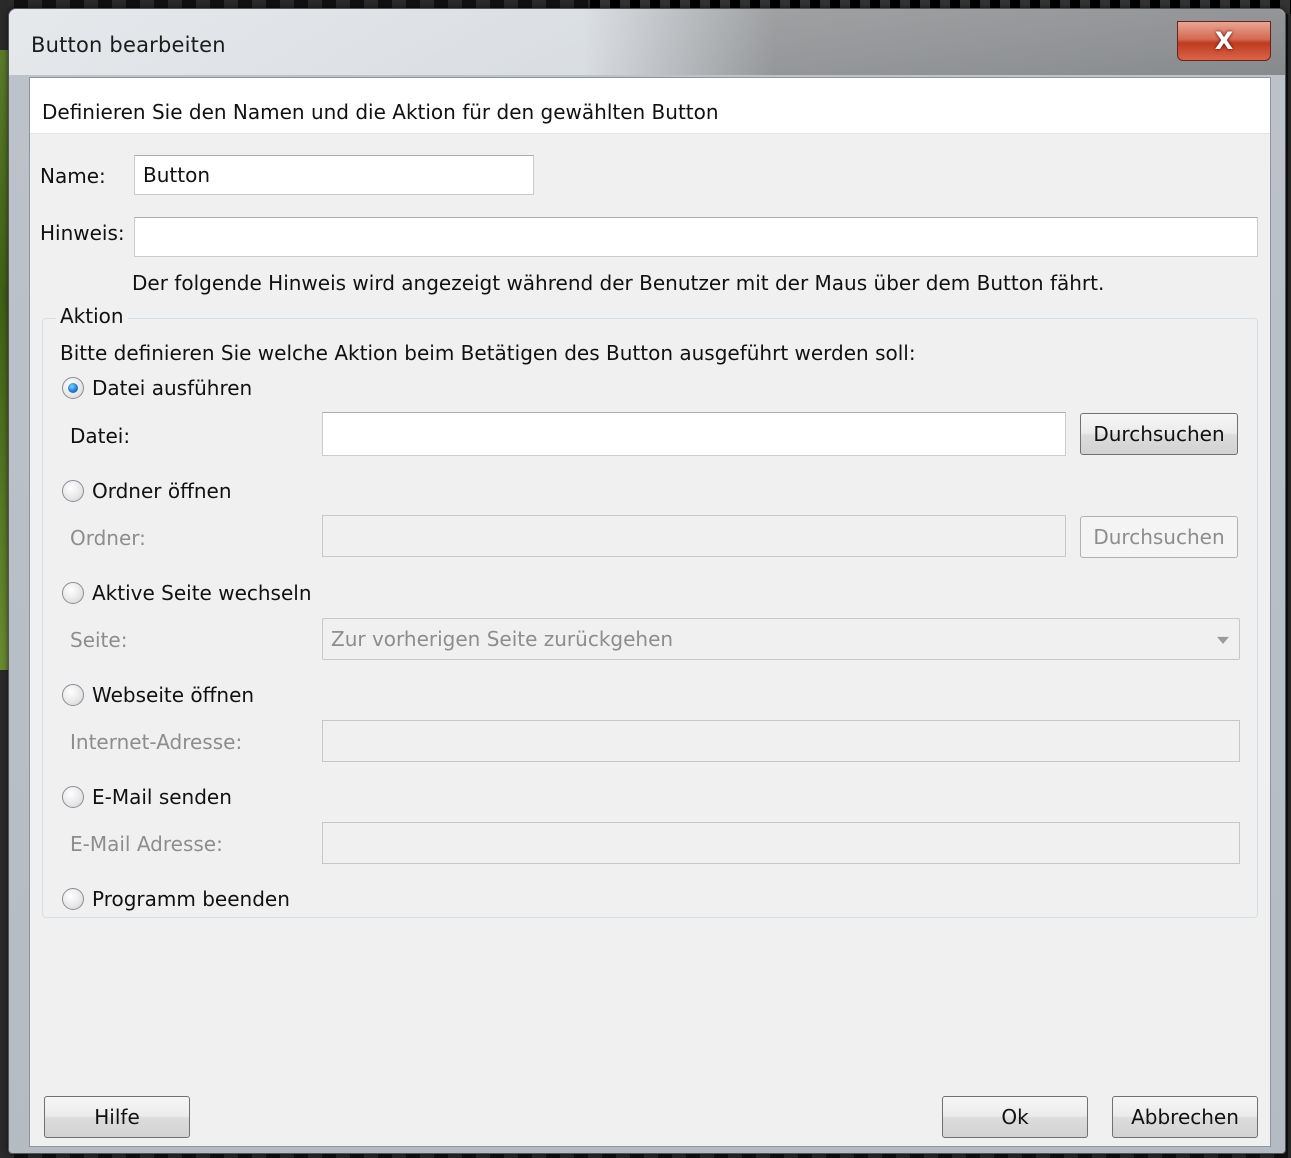  I want to click on radio-exit-program-label: Programm beenden, so click(191, 899).